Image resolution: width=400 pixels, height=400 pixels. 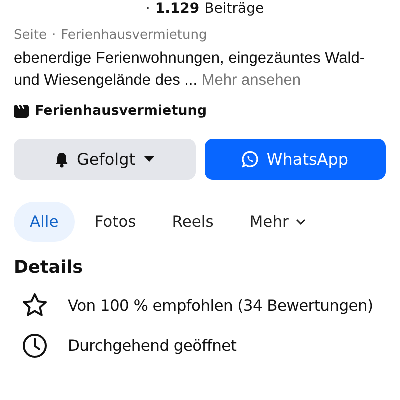 What do you see at coordinates (278, 222) in the screenshot?
I see `tab: Mehr` at bounding box center [278, 222].